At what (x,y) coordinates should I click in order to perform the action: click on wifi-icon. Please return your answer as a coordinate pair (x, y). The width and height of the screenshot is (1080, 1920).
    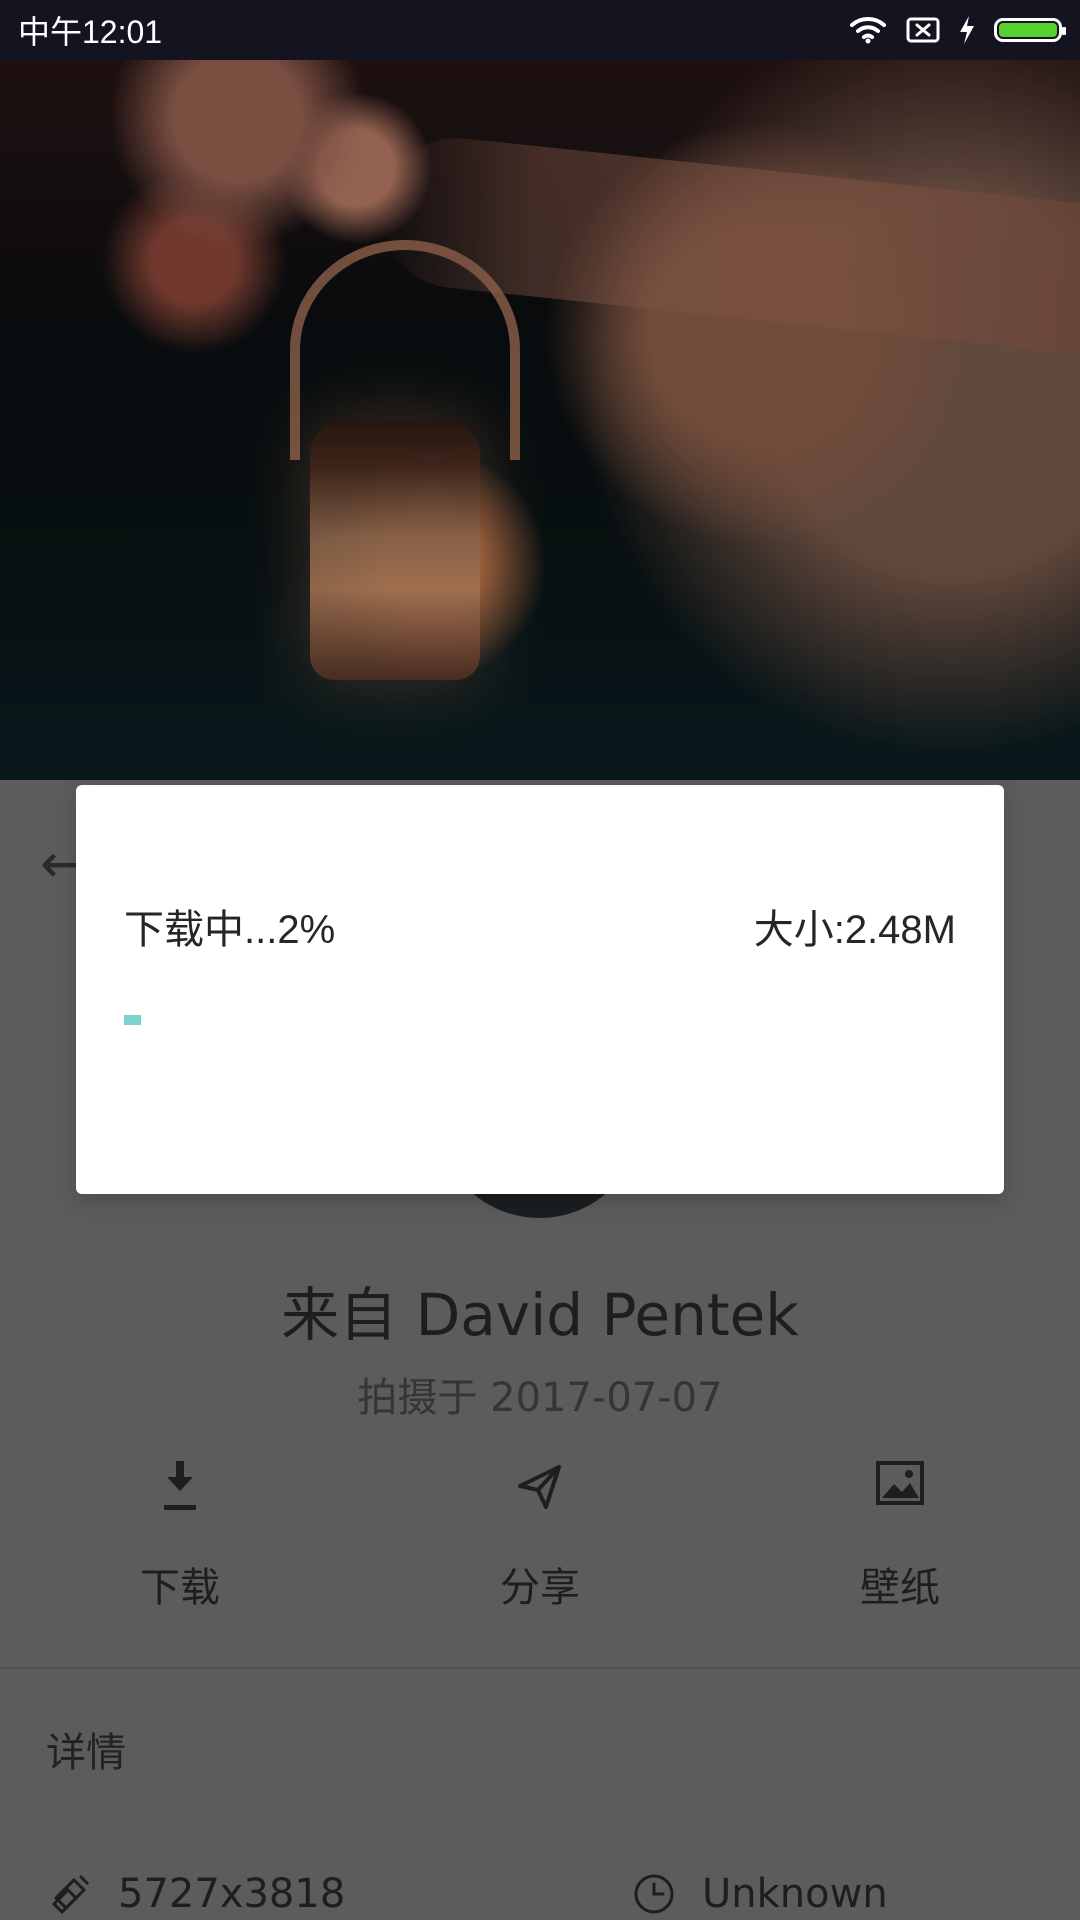
    Looking at the image, I should click on (868, 30).